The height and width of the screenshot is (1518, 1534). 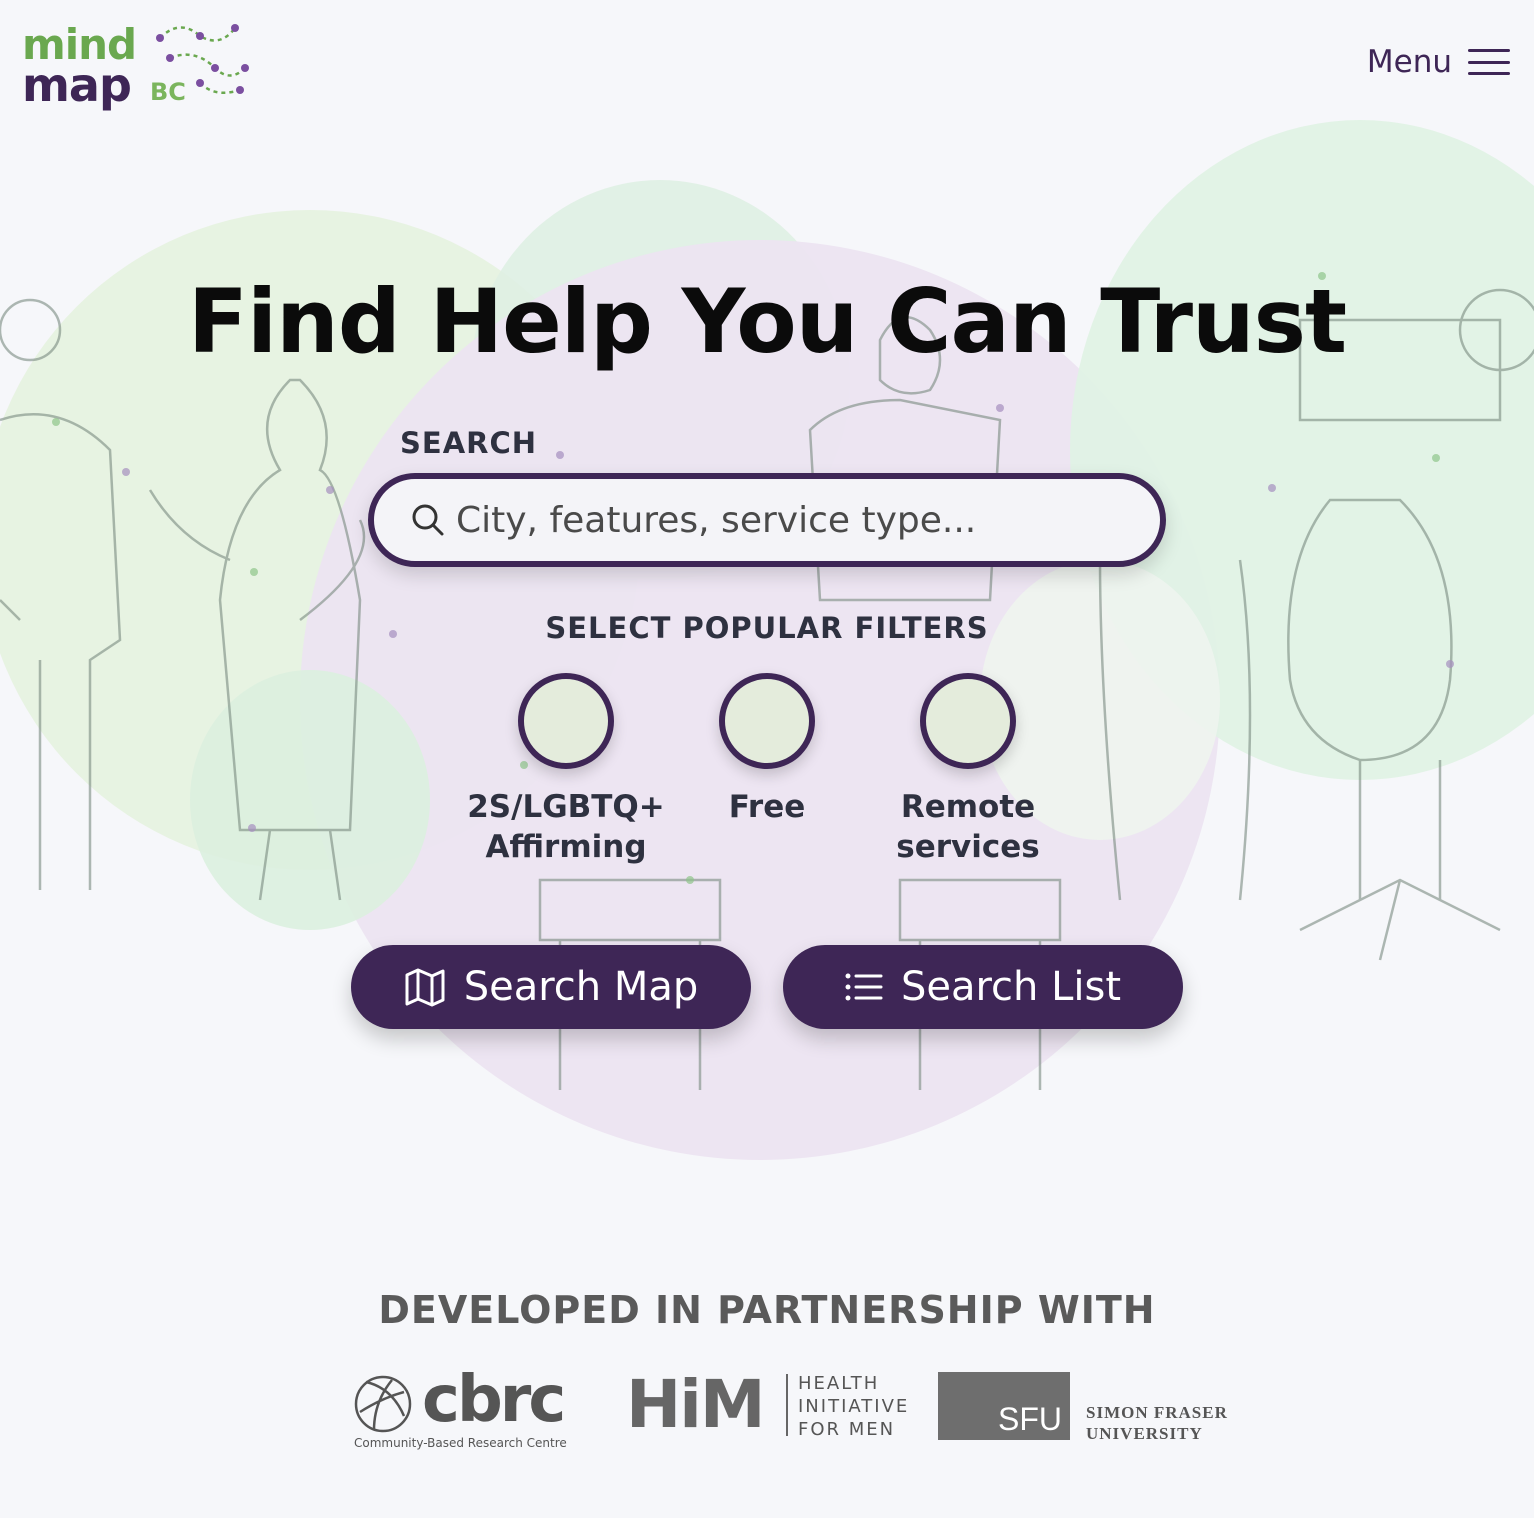 I want to click on map-icon, so click(x=425, y=987).